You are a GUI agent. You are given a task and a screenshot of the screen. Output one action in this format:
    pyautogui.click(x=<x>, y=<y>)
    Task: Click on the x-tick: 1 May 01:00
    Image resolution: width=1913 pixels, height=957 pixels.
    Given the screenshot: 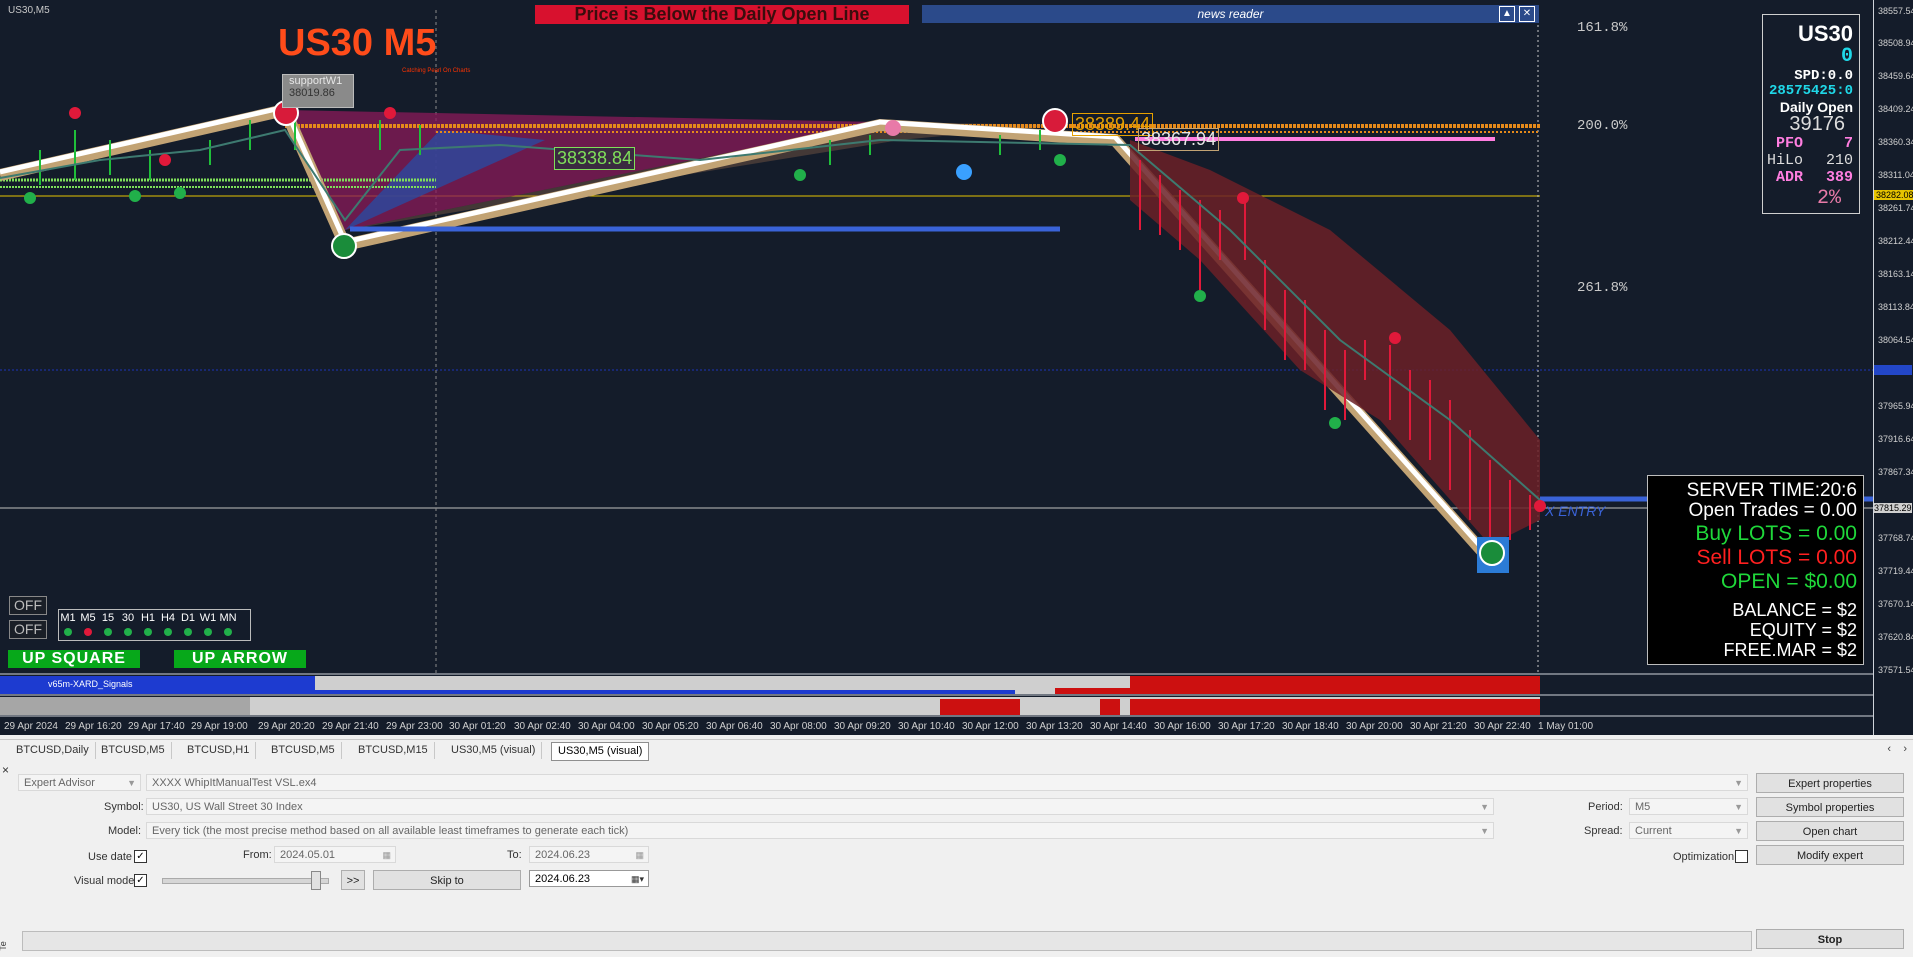 What is the action you would take?
    pyautogui.click(x=1566, y=726)
    